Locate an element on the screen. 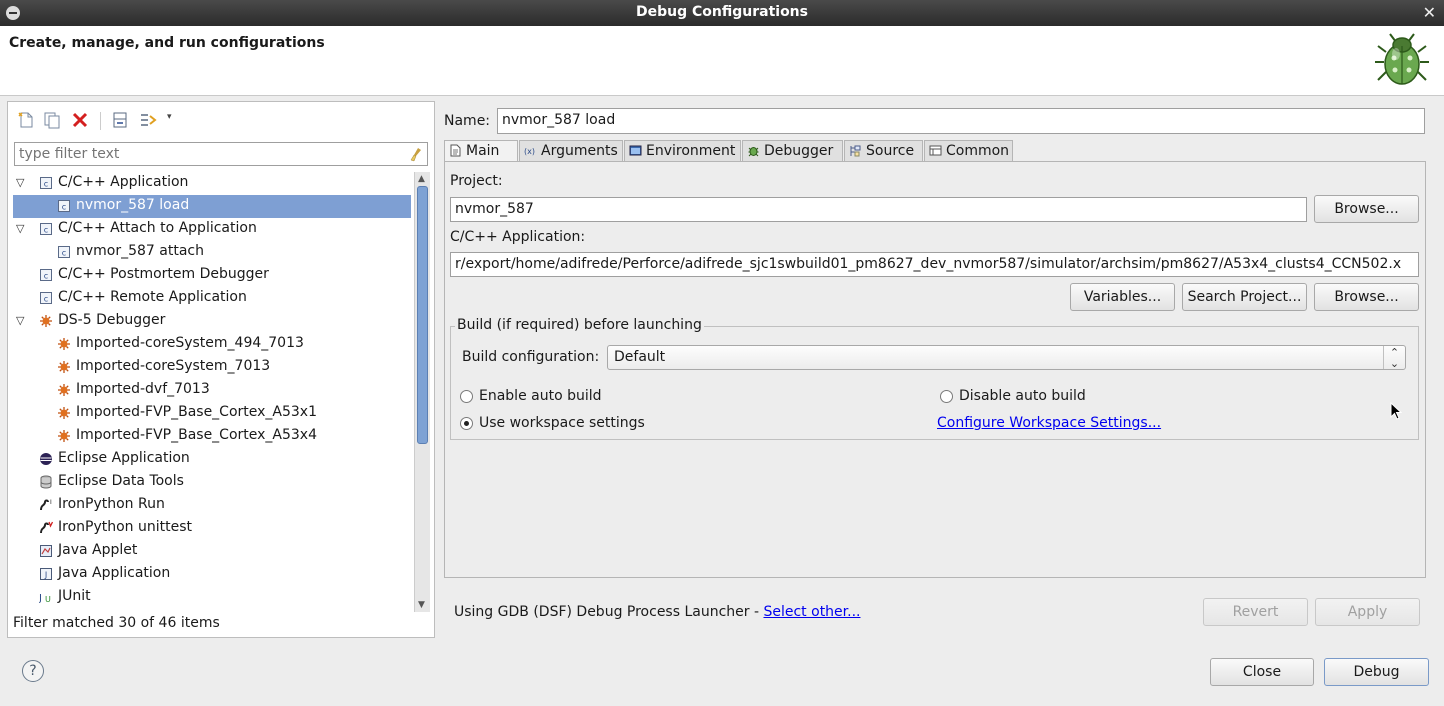 Image resolution: width=1444 pixels, height=706 pixels. apply-button: Apply is located at coordinates (1367, 612).